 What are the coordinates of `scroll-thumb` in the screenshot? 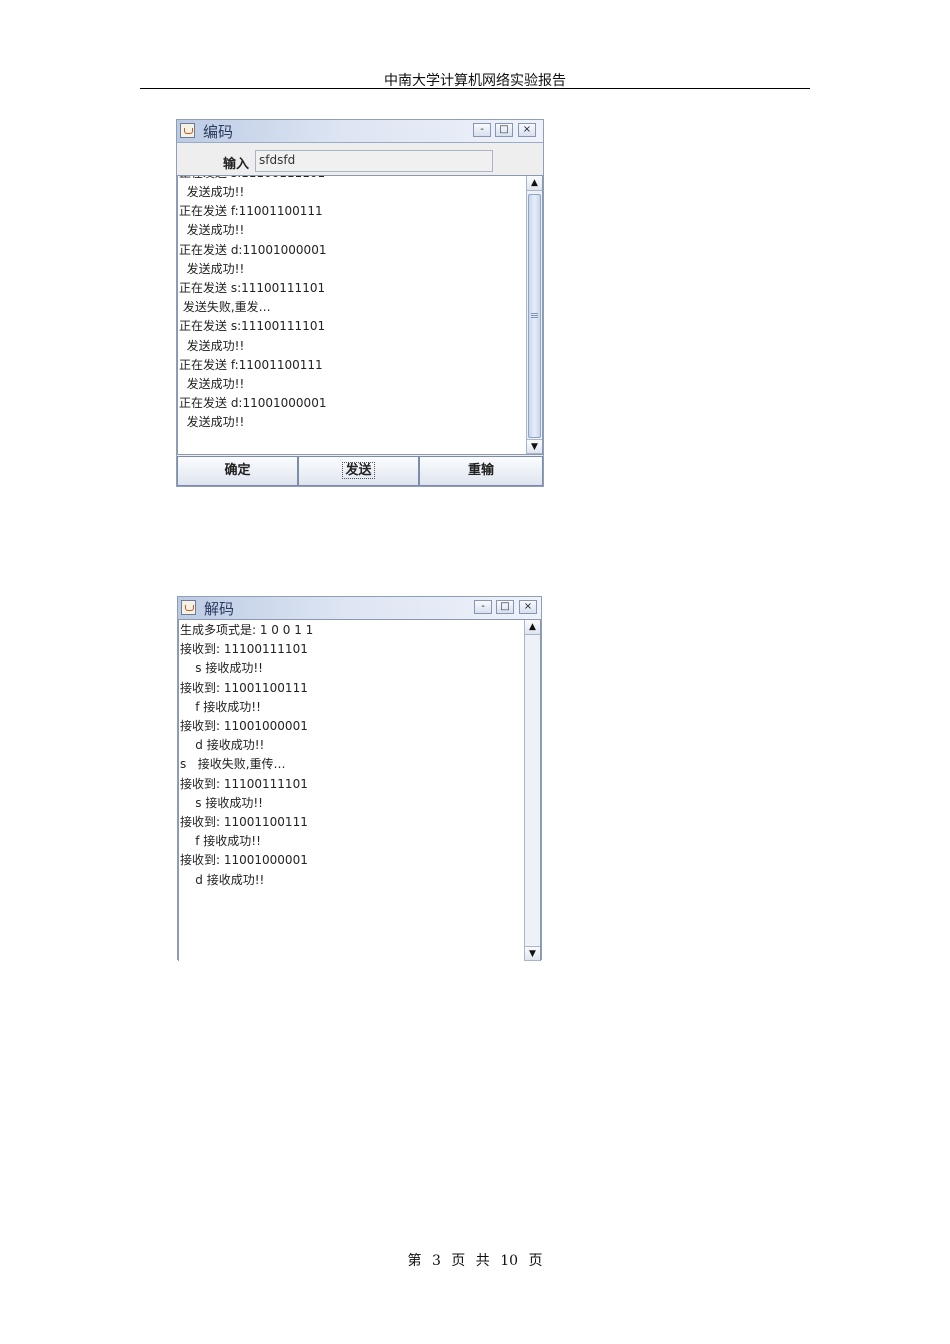 It's located at (534, 316).